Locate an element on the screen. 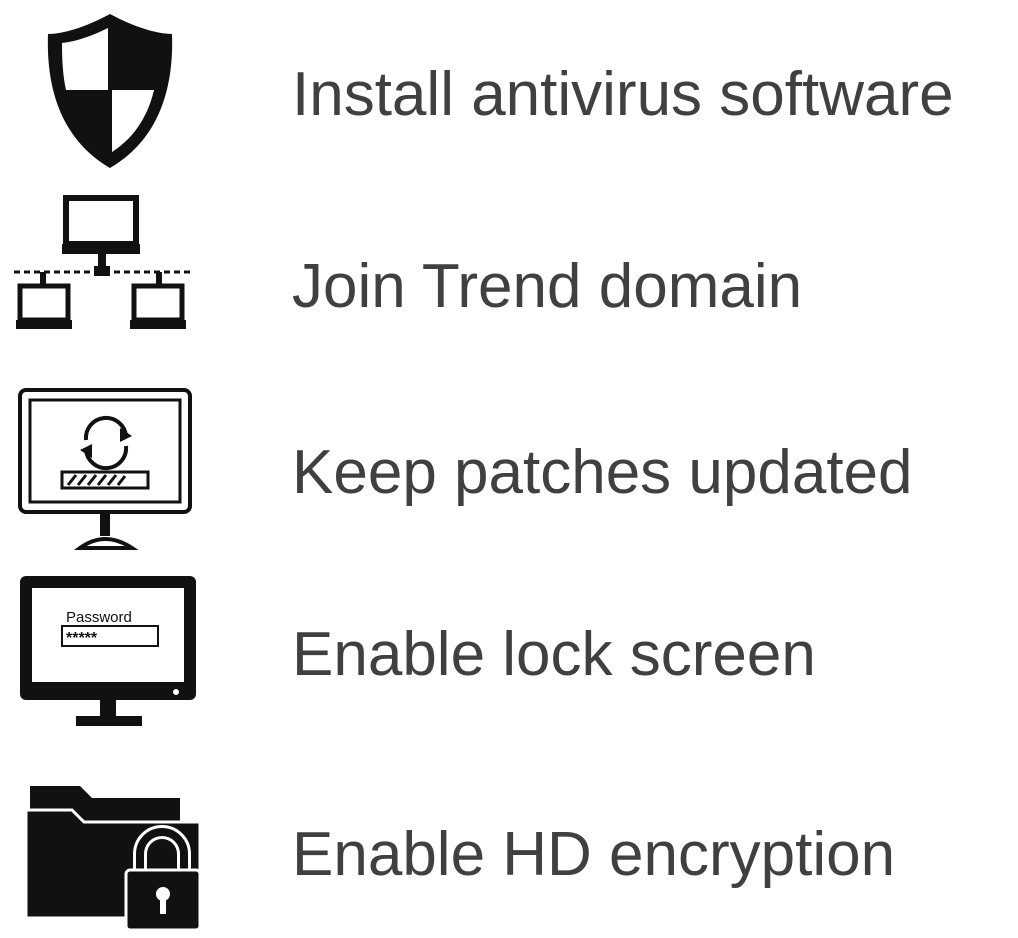  icon-password-mask: ***** is located at coordinates (82, 638).